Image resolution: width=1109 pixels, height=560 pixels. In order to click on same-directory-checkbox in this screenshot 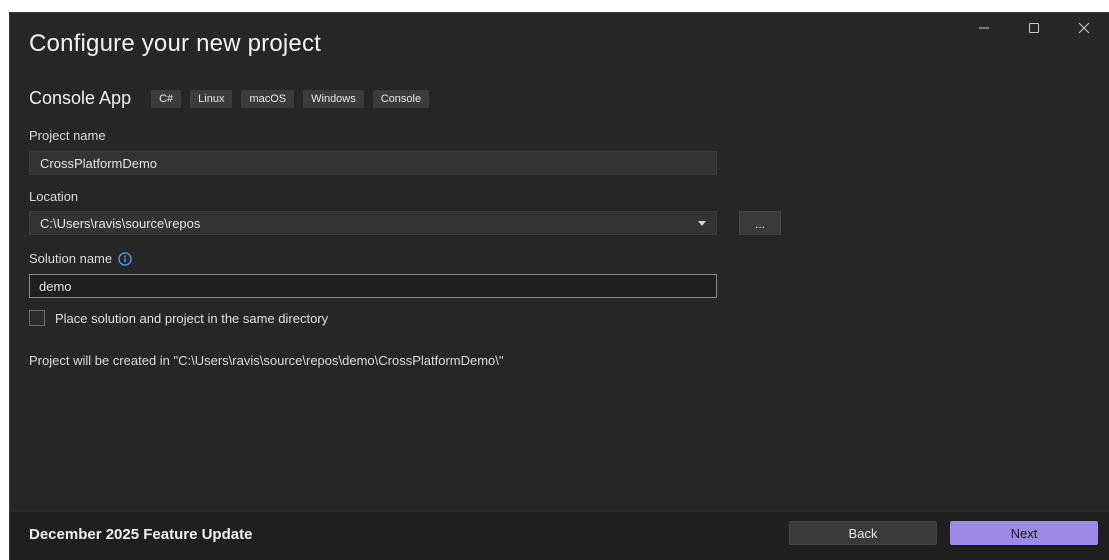, I will do `click(37, 318)`.